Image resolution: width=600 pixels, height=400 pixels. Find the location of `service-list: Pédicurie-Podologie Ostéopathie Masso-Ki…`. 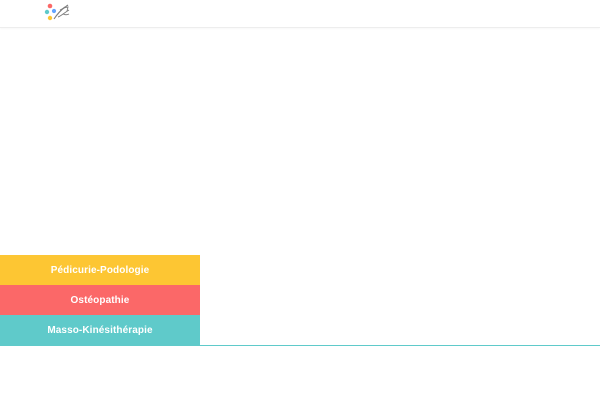

service-list: Pédicurie-Podologie Ostéopathie Masso-Ki… is located at coordinates (100, 300).